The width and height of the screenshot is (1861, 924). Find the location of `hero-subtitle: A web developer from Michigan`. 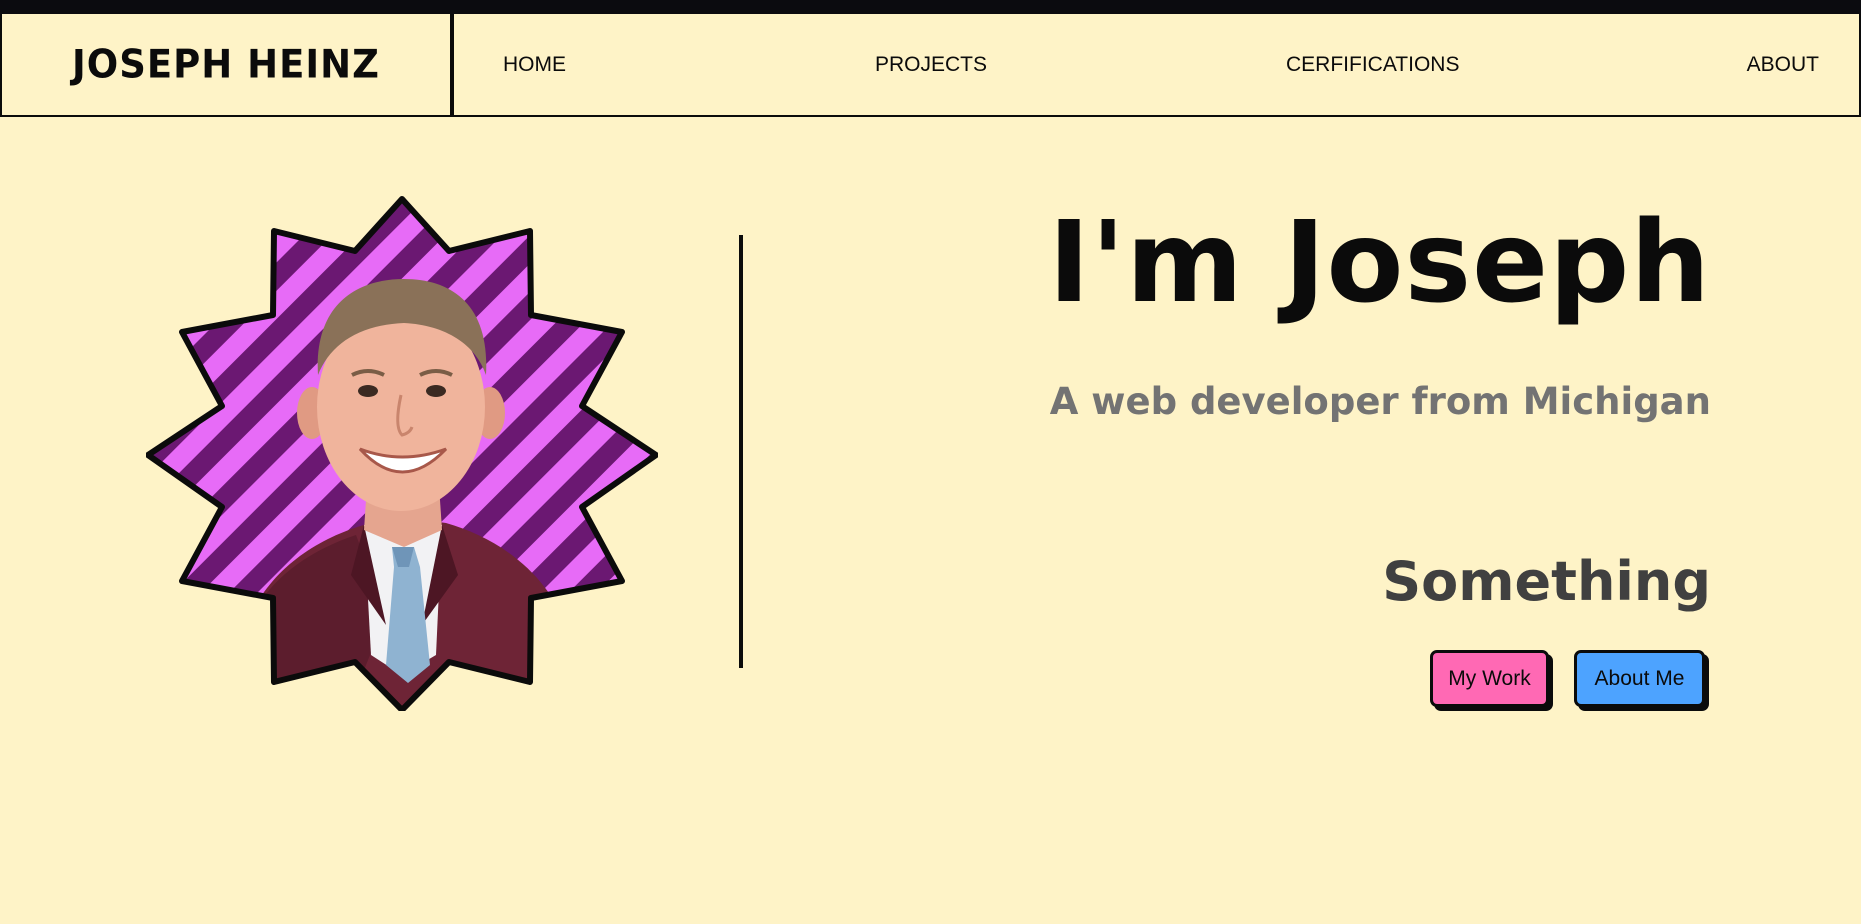

hero-subtitle: A web developer from Michigan is located at coordinates (1380, 401).